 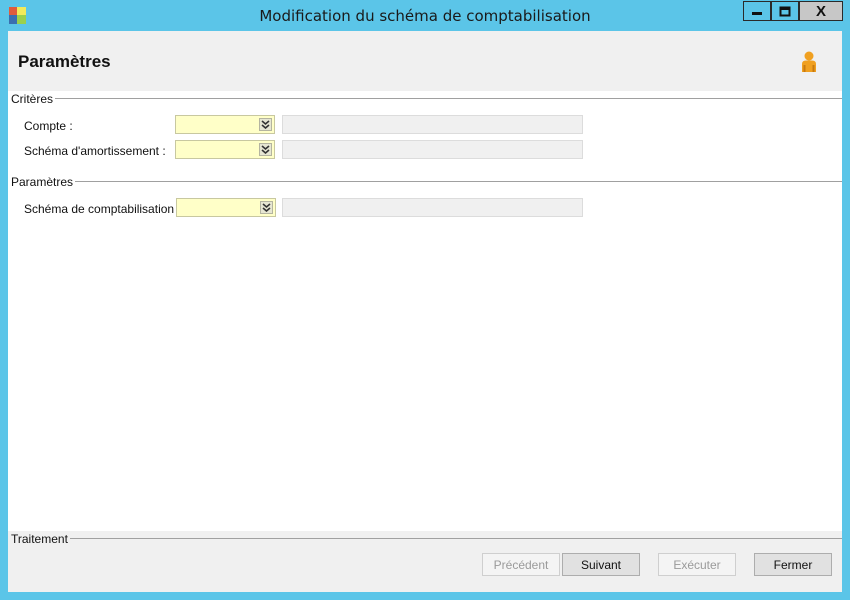 What do you see at coordinates (33, 99) in the screenshot?
I see `criteres-group-title: Critères` at bounding box center [33, 99].